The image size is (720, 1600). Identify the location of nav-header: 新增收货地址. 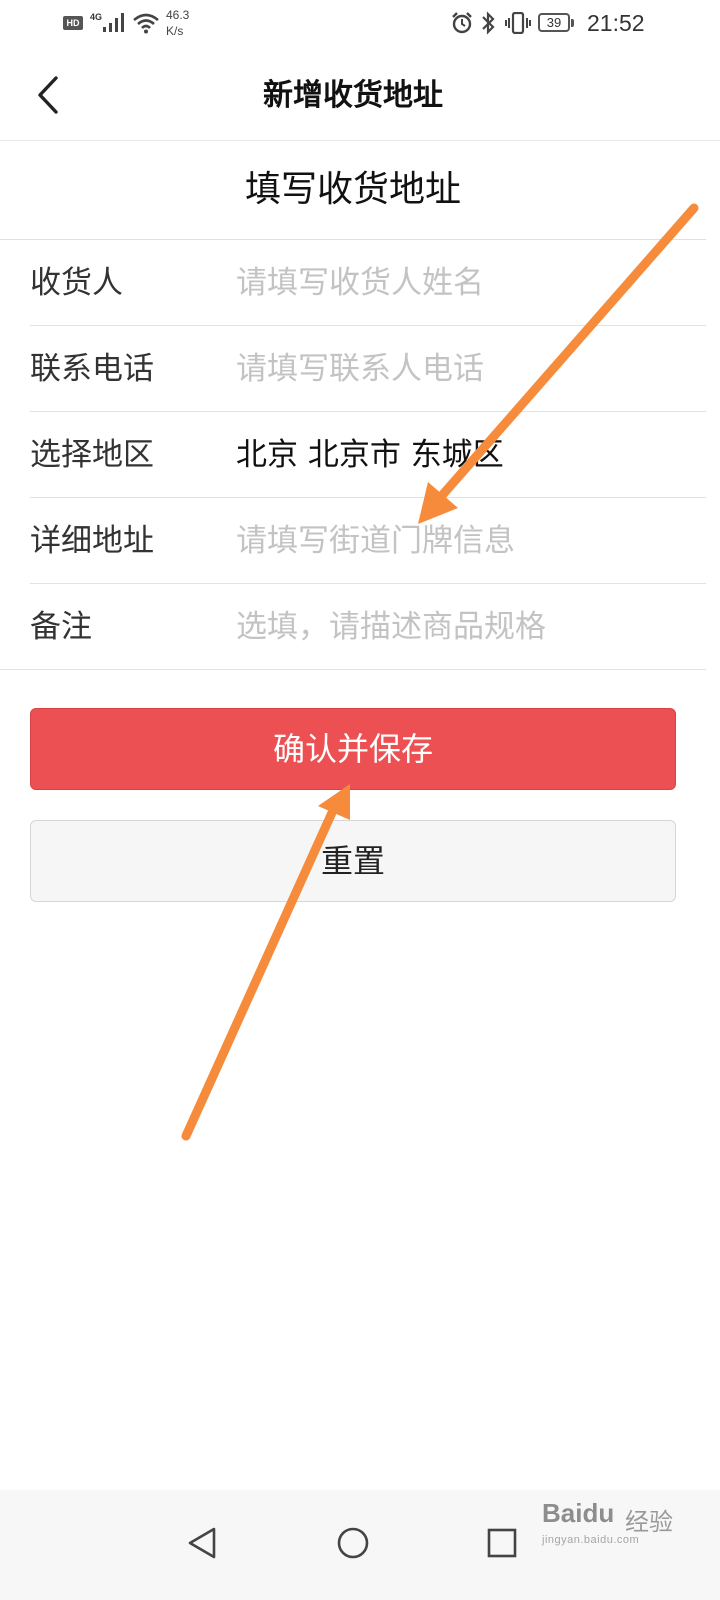
(360, 95).